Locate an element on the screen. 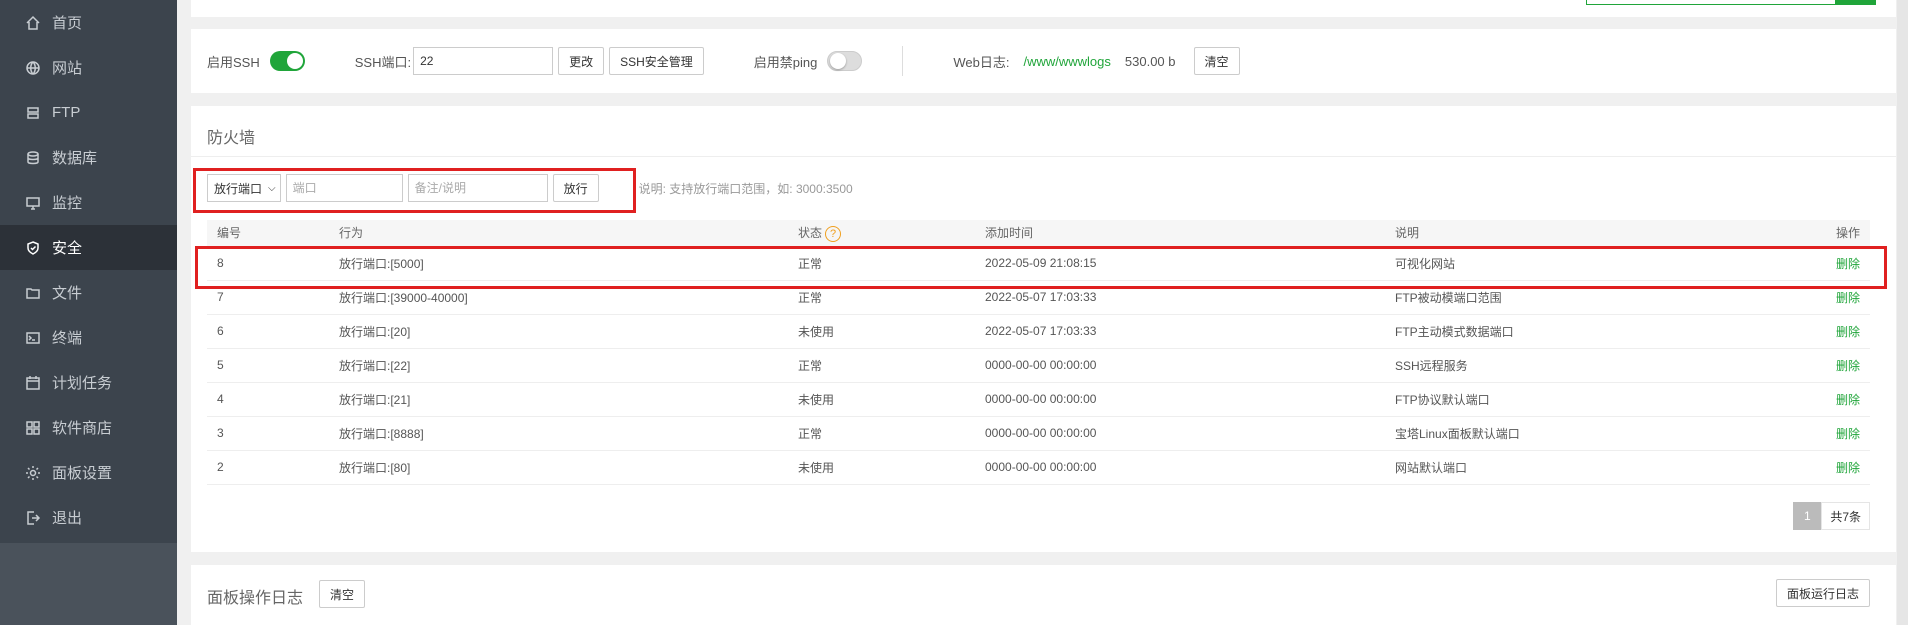 This screenshot has height=625, width=1908. cell-status: 未使用 is located at coordinates (881, 331).